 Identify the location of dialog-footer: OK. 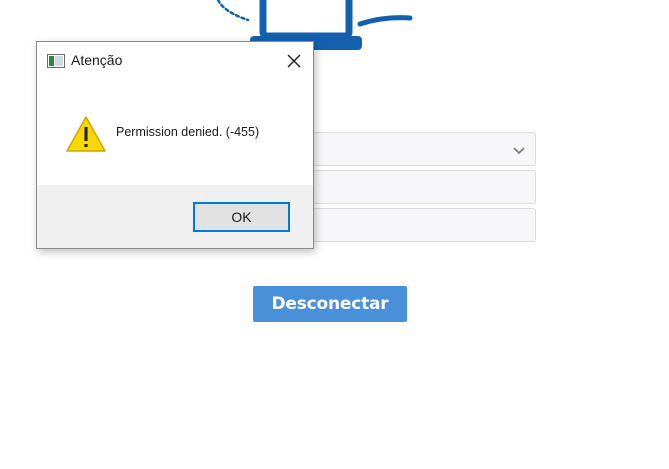
(175, 216).